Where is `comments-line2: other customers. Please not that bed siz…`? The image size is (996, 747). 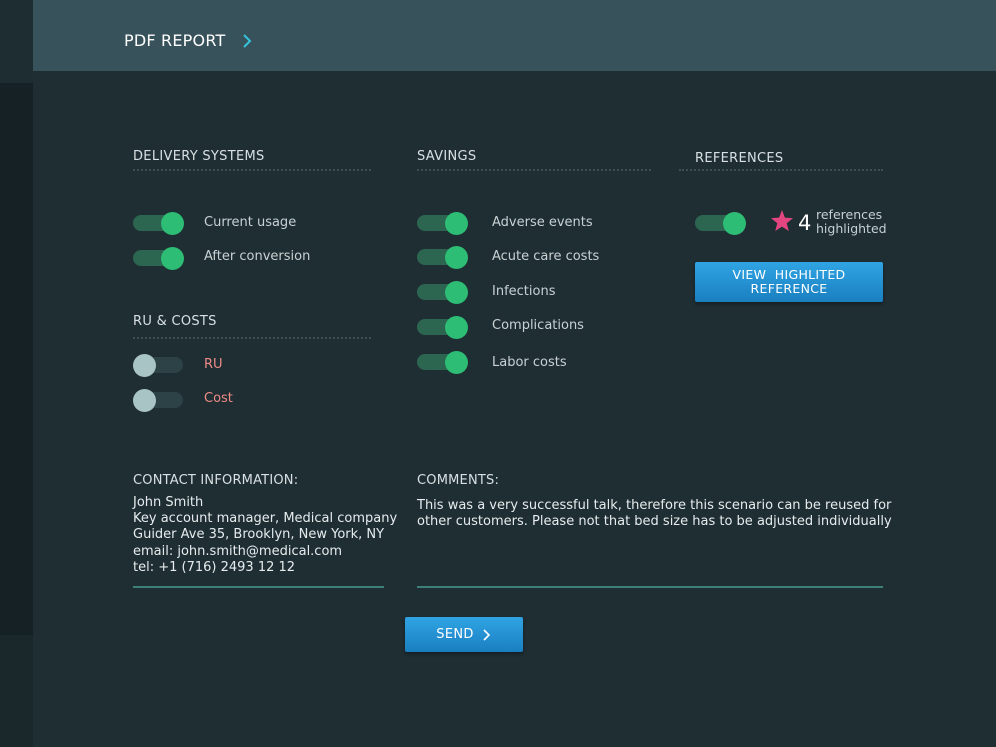
comments-line2: other customers. Please not that bed siz… is located at coordinates (654, 522).